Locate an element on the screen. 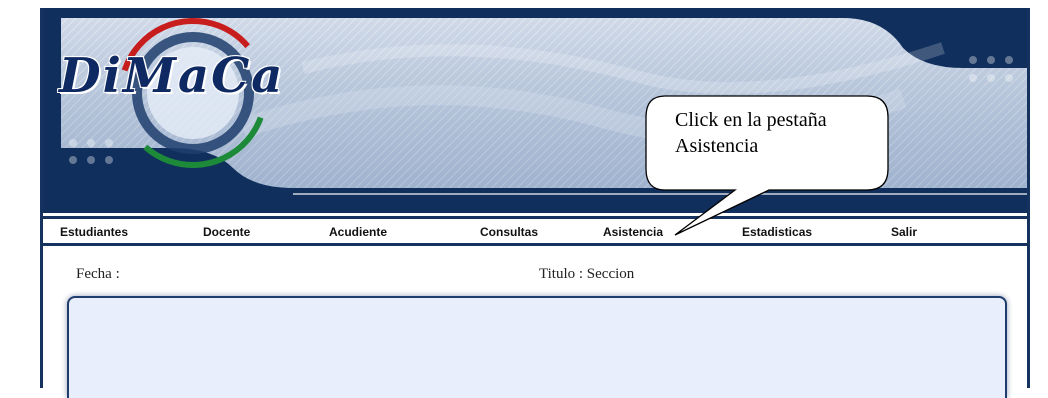  callout-line-2: Asistencia is located at coordinates (717, 146).